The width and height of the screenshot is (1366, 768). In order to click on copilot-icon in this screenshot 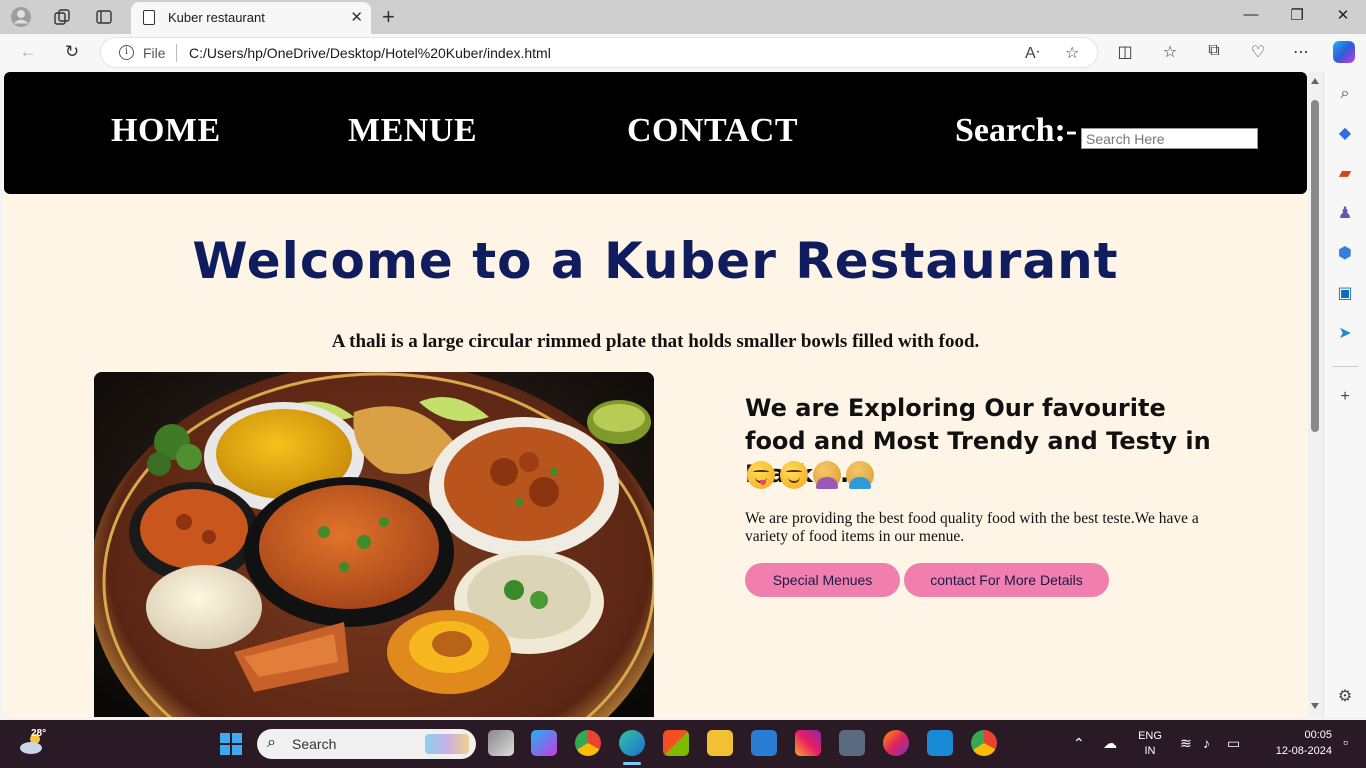, I will do `click(1344, 52)`.